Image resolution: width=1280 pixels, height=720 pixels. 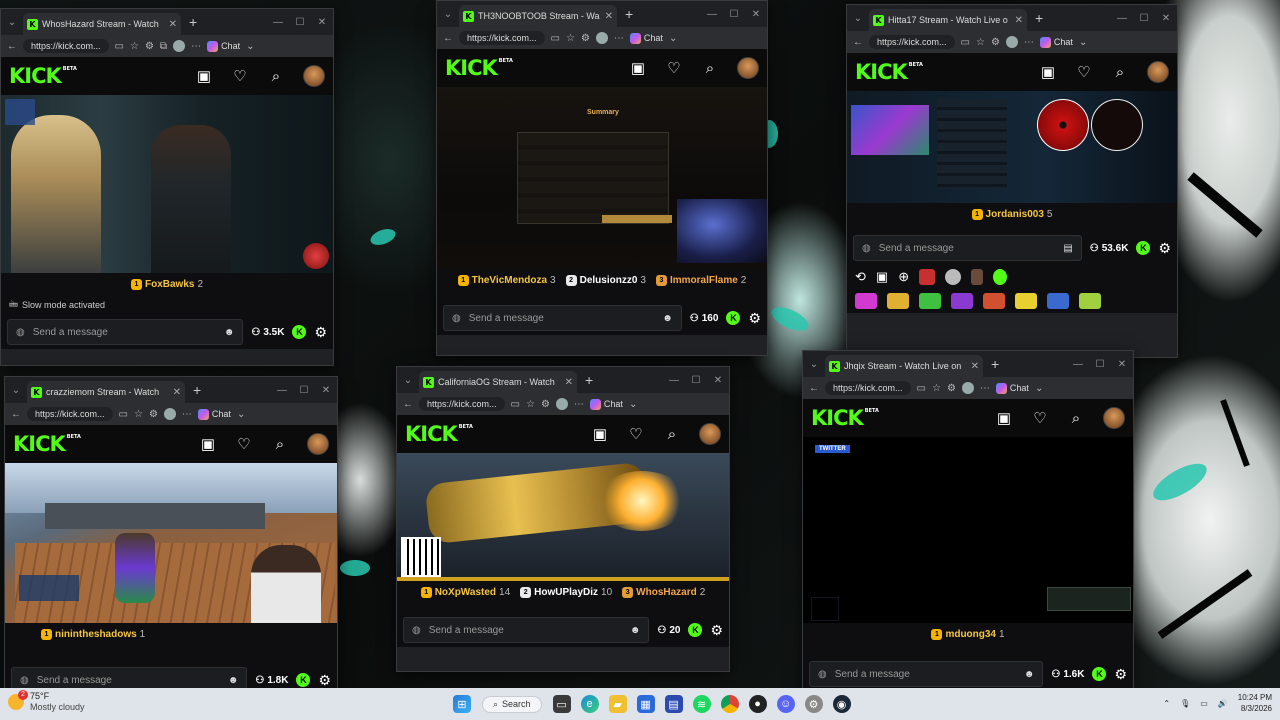 What do you see at coordinates (566, 592) in the screenshot?
I see `supporter-entry: 2 HowUPlayDiz 10` at bounding box center [566, 592].